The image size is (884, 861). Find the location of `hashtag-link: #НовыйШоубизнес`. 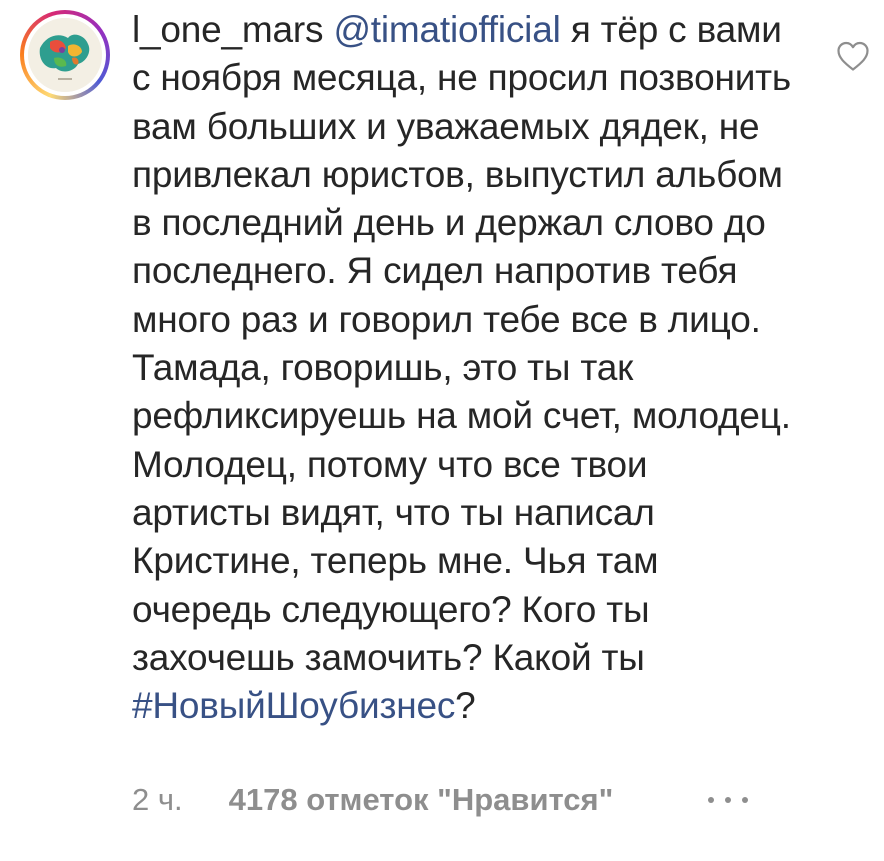

hashtag-link: #НовыйШоубизнес is located at coordinates (293, 705).